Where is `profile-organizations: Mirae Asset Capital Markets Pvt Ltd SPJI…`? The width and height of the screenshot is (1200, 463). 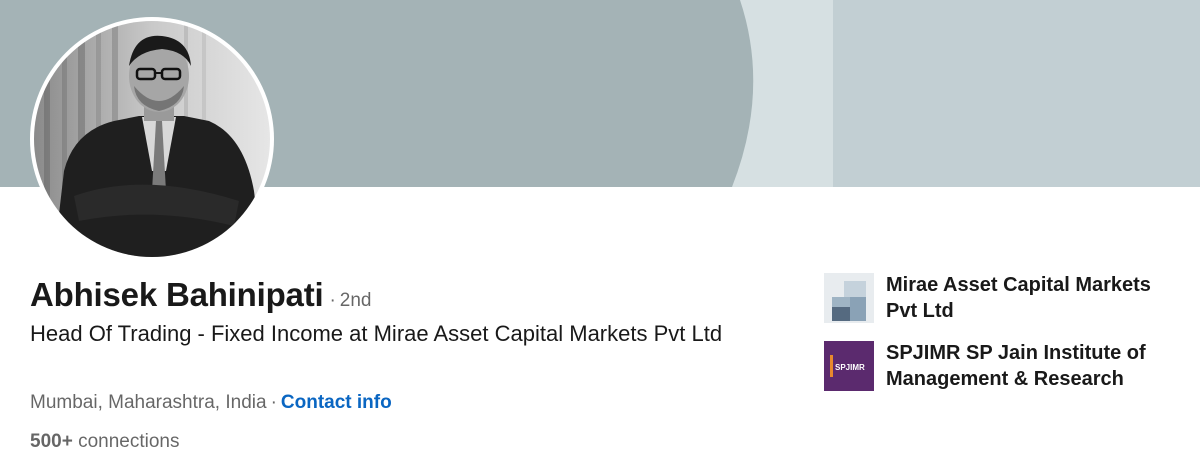
profile-organizations: Mirae Asset Capital Markets Pvt Ltd SPJI… is located at coordinates (1004, 340).